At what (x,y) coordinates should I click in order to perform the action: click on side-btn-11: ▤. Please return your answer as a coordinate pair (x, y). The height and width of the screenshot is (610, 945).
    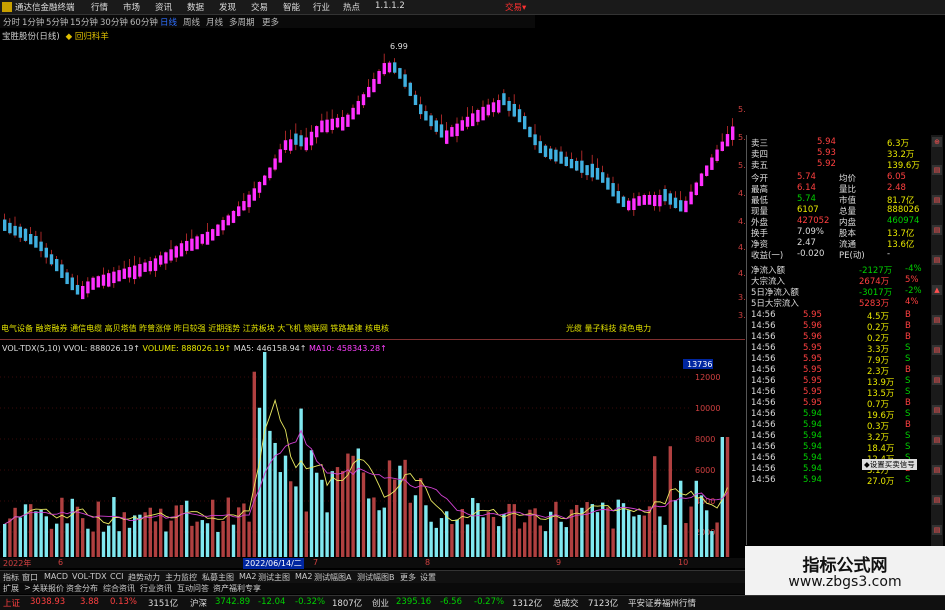
    Looking at the image, I should click on (937, 440).